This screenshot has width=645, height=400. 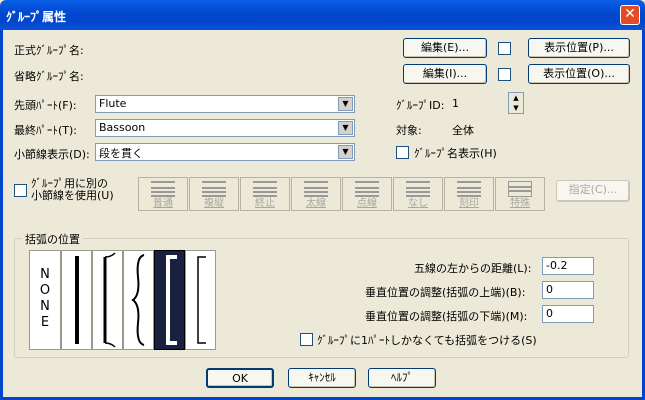 What do you see at coordinates (504, 74) in the screenshot?
I see `short-name-checkbox` at bounding box center [504, 74].